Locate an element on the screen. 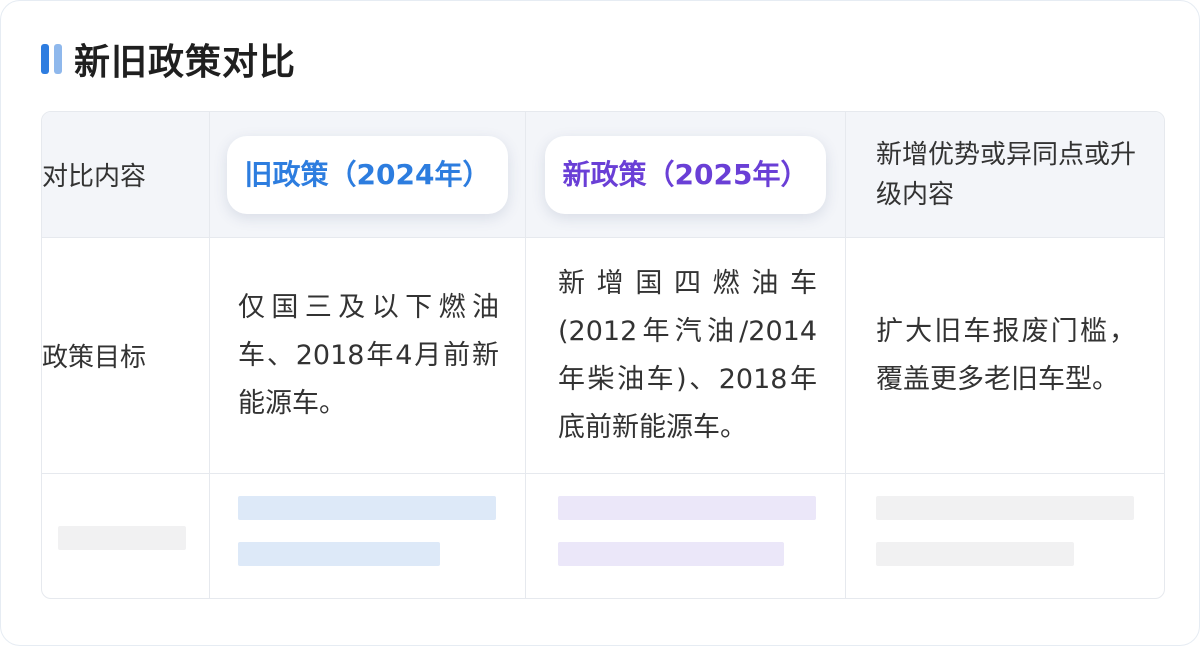 The height and width of the screenshot is (648, 1202). placeholder-label-cell is located at coordinates (126, 536).